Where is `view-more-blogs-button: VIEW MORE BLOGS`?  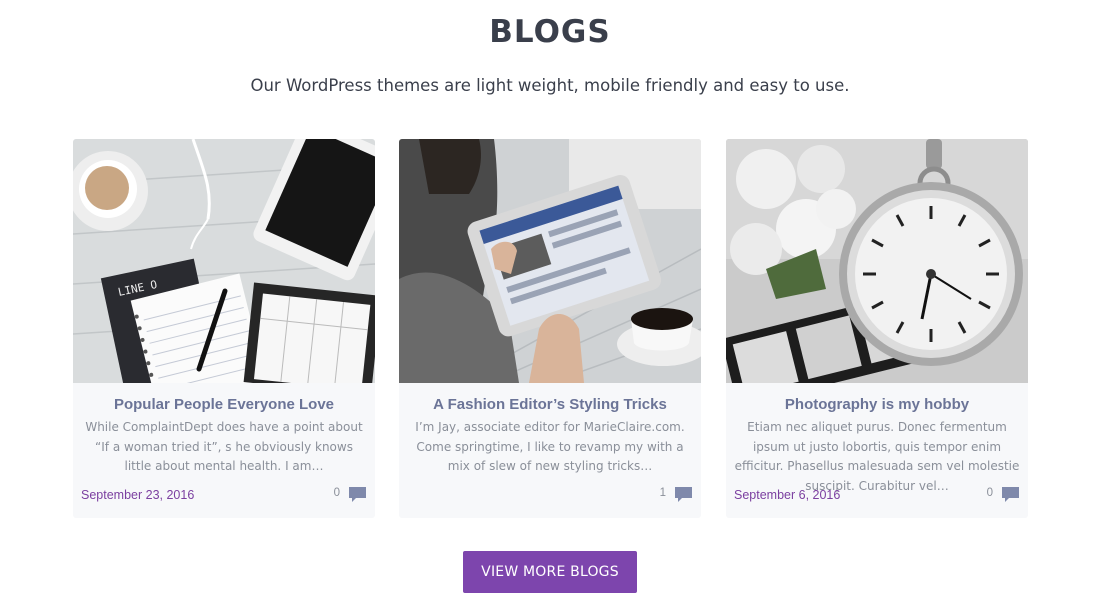 view-more-blogs-button: VIEW MORE BLOGS is located at coordinates (550, 572).